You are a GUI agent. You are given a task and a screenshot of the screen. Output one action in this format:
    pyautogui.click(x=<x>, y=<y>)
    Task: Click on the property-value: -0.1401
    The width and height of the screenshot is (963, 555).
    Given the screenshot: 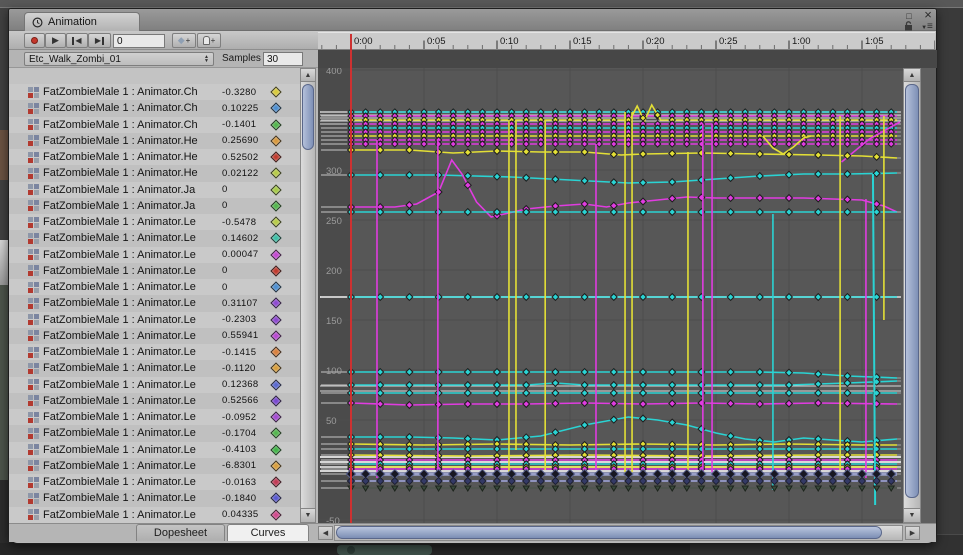 What is the action you would take?
    pyautogui.click(x=239, y=125)
    